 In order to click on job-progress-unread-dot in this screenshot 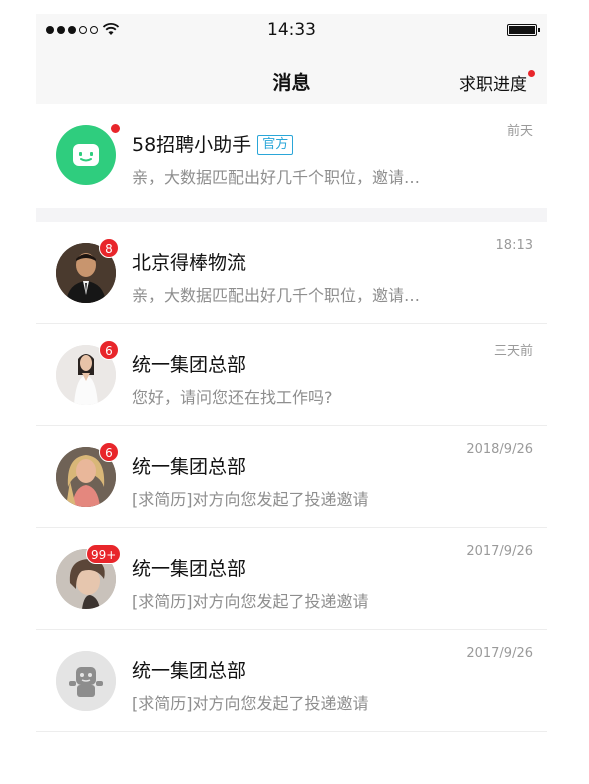, I will do `click(531, 73)`.